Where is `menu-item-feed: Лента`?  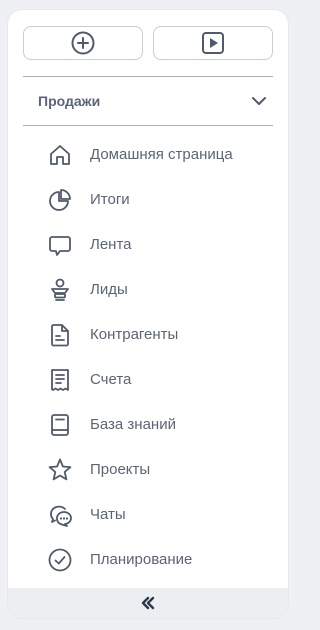
menu-item-feed: Лента is located at coordinates (161, 244).